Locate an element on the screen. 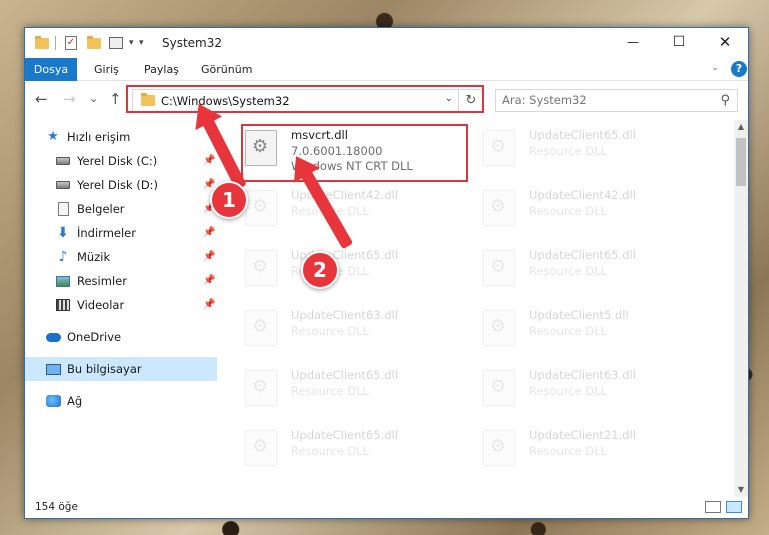 The height and width of the screenshot is (535, 769). sidebar-item-this-pc: Bu bilgisayar is located at coordinates (121, 369).